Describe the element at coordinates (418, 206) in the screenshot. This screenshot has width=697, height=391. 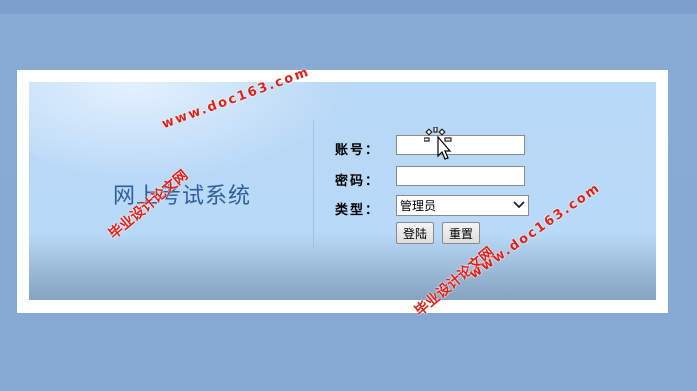
I see `type-select-value: 管理员` at that location.